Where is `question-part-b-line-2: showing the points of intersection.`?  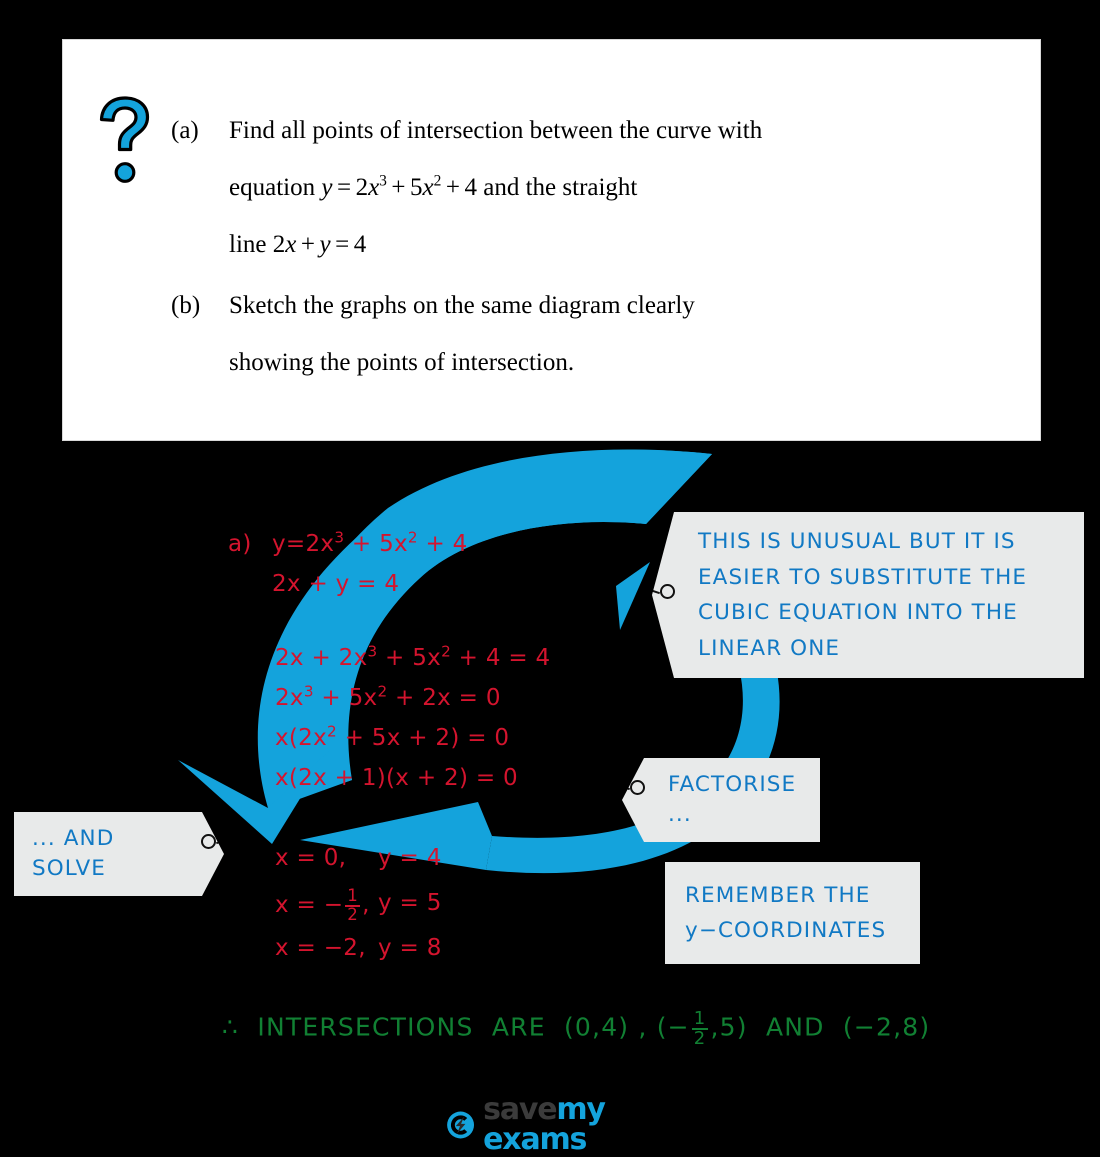
question-part-b-line-2: showing the points of intersection. is located at coordinates (402, 362).